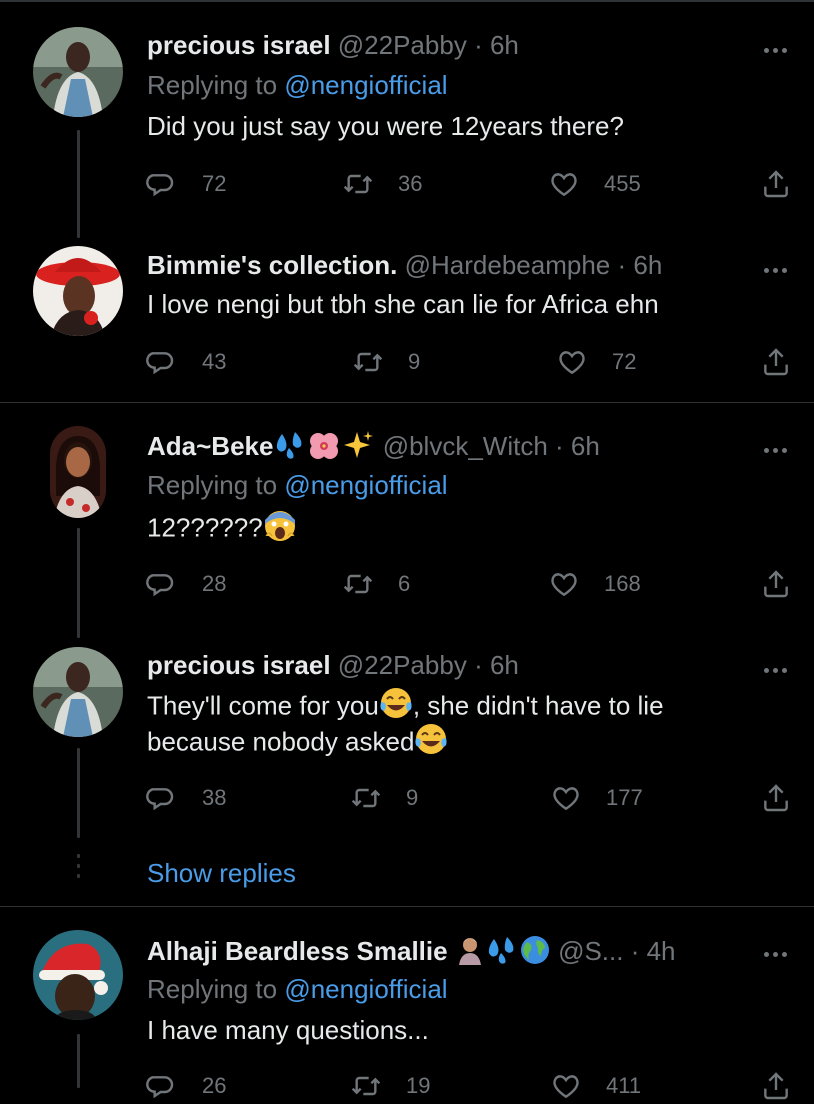  Describe the element at coordinates (210, 446) in the screenshot. I see `display-name: Ada~Beke` at that location.